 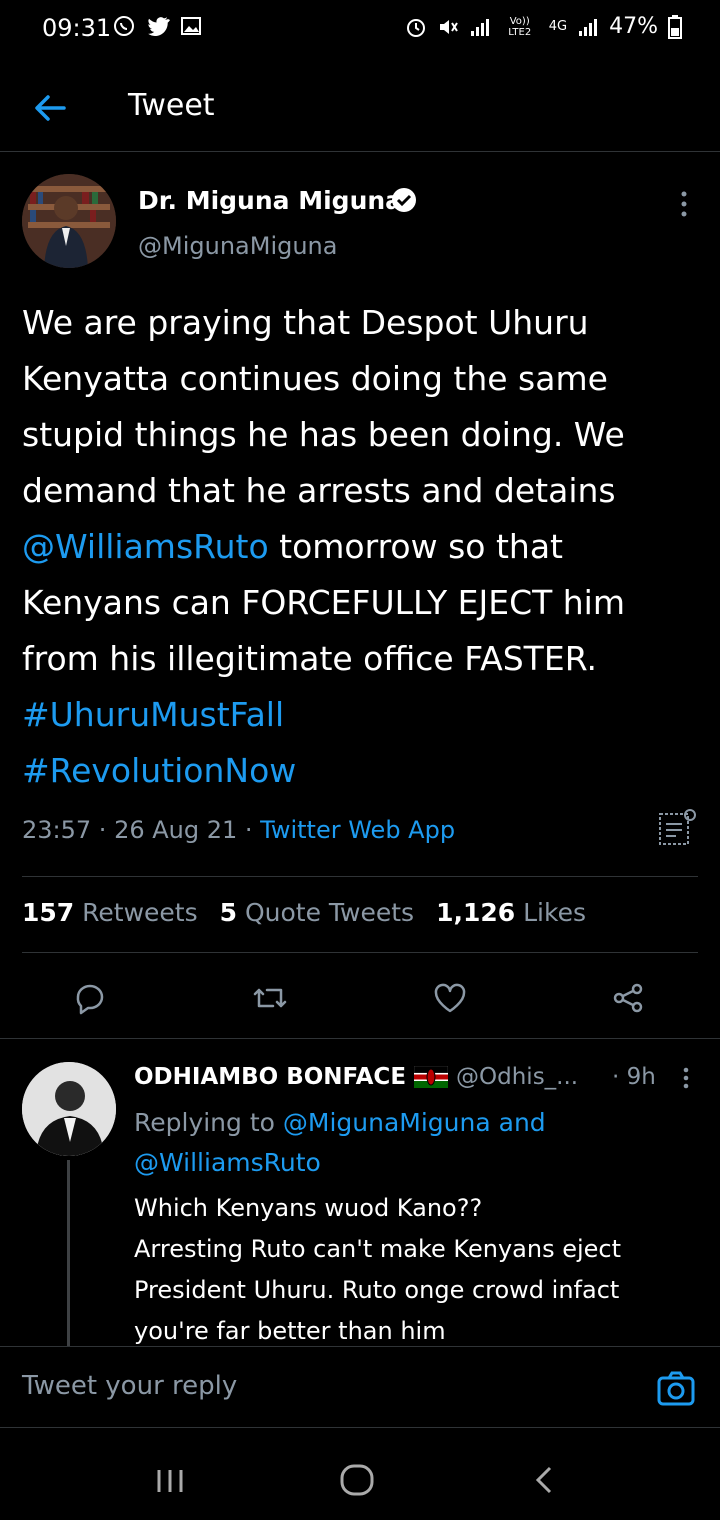 I want to click on likes-stat: 1,126 Likes, so click(x=511, y=912).